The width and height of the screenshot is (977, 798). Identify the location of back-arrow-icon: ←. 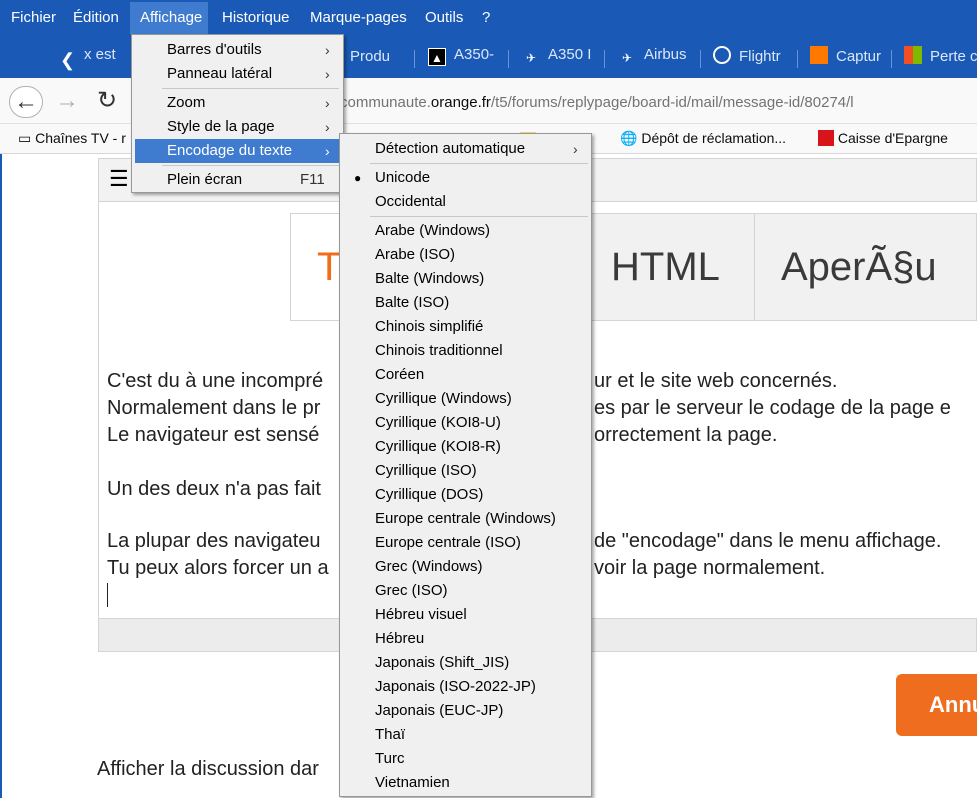
(26, 102).